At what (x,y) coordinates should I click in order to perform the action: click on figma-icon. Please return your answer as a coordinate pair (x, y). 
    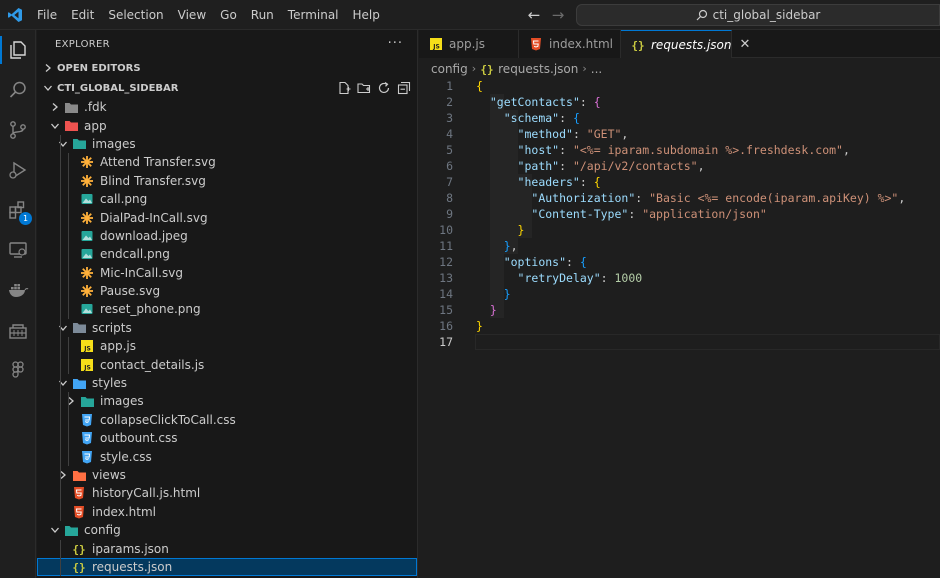
    Looking at the image, I should click on (18, 370).